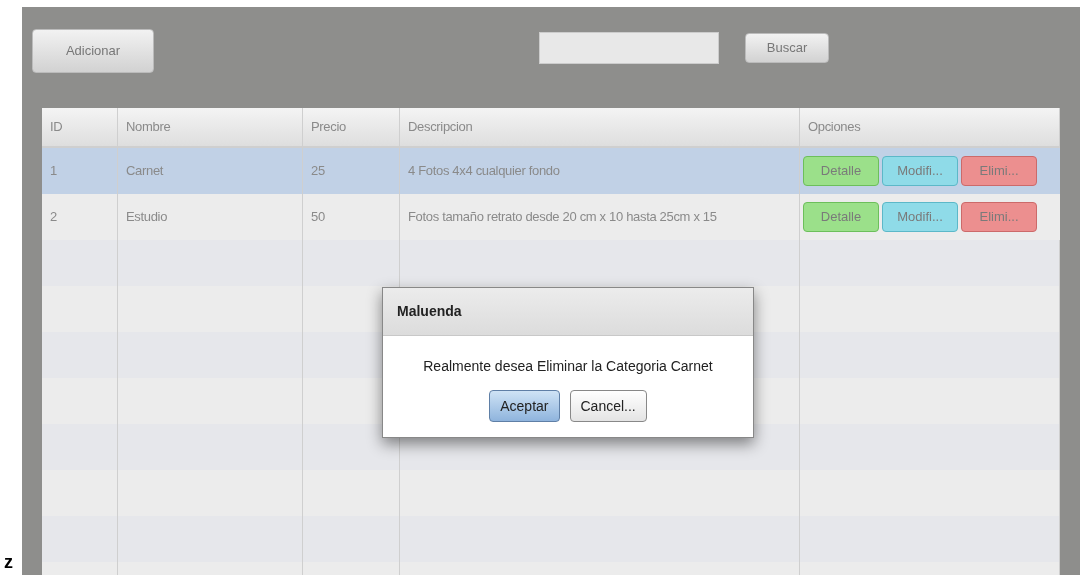 The width and height of the screenshot is (1080, 575). I want to click on column-header: Opciones, so click(834, 127).